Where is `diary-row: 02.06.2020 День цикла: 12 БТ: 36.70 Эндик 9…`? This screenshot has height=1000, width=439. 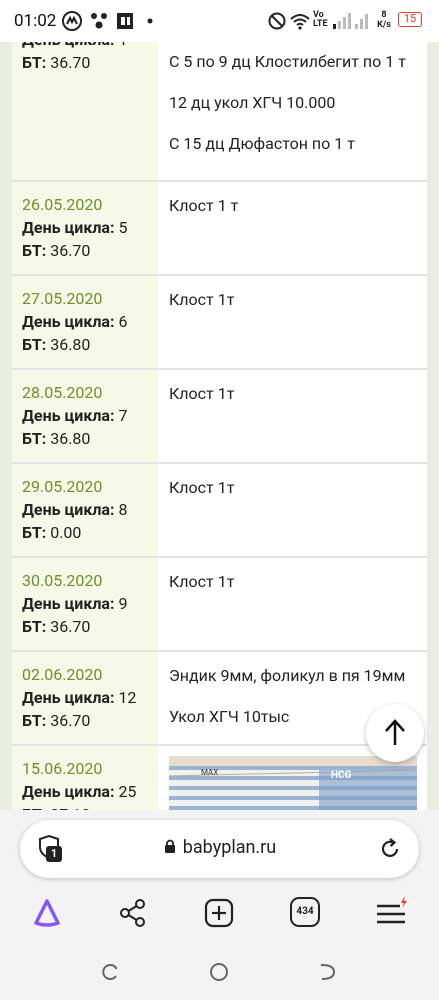
diary-row: 02.06.2020 День цикла: 12 БТ: 36.70 Эндик 9… is located at coordinates (219, 699).